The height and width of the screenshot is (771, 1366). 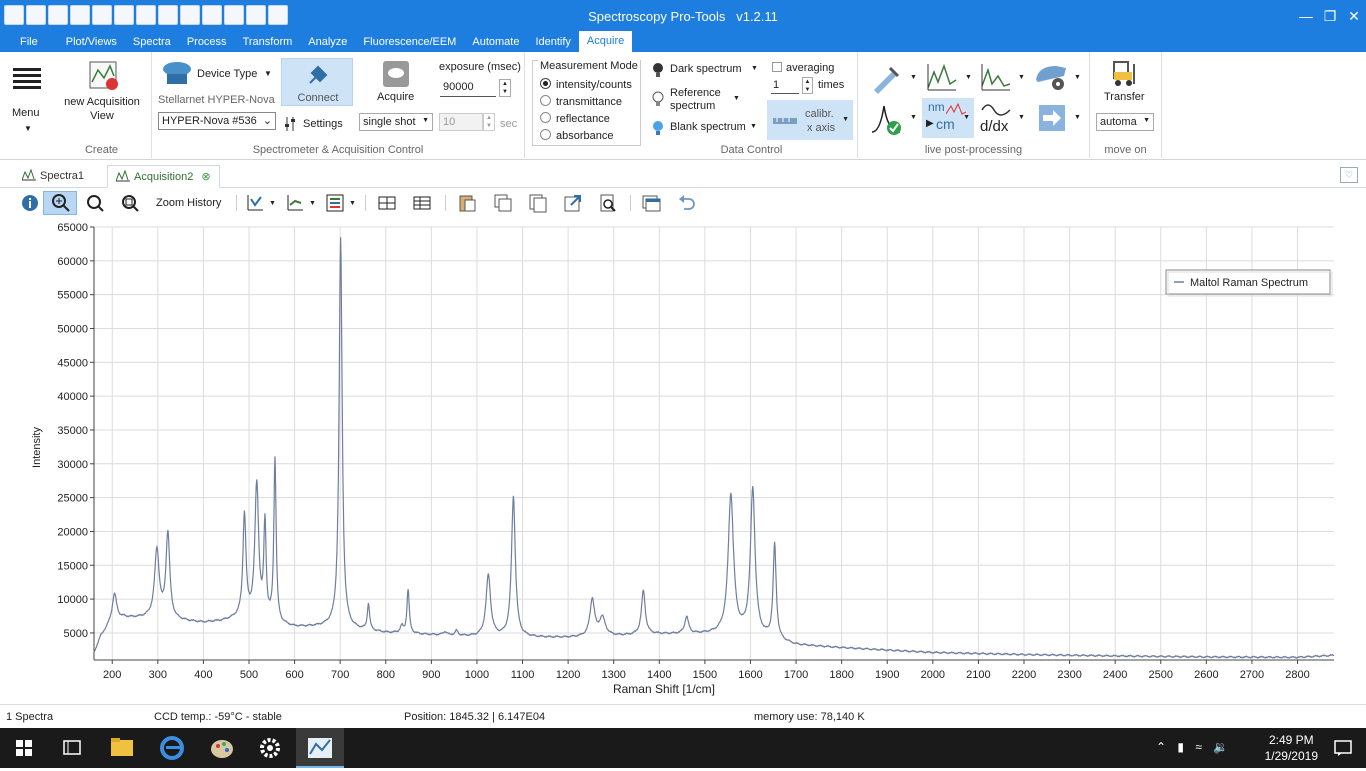 What do you see at coordinates (163, 176) in the screenshot?
I see `tab-acquisition2: Acquisition2 ⊗` at bounding box center [163, 176].